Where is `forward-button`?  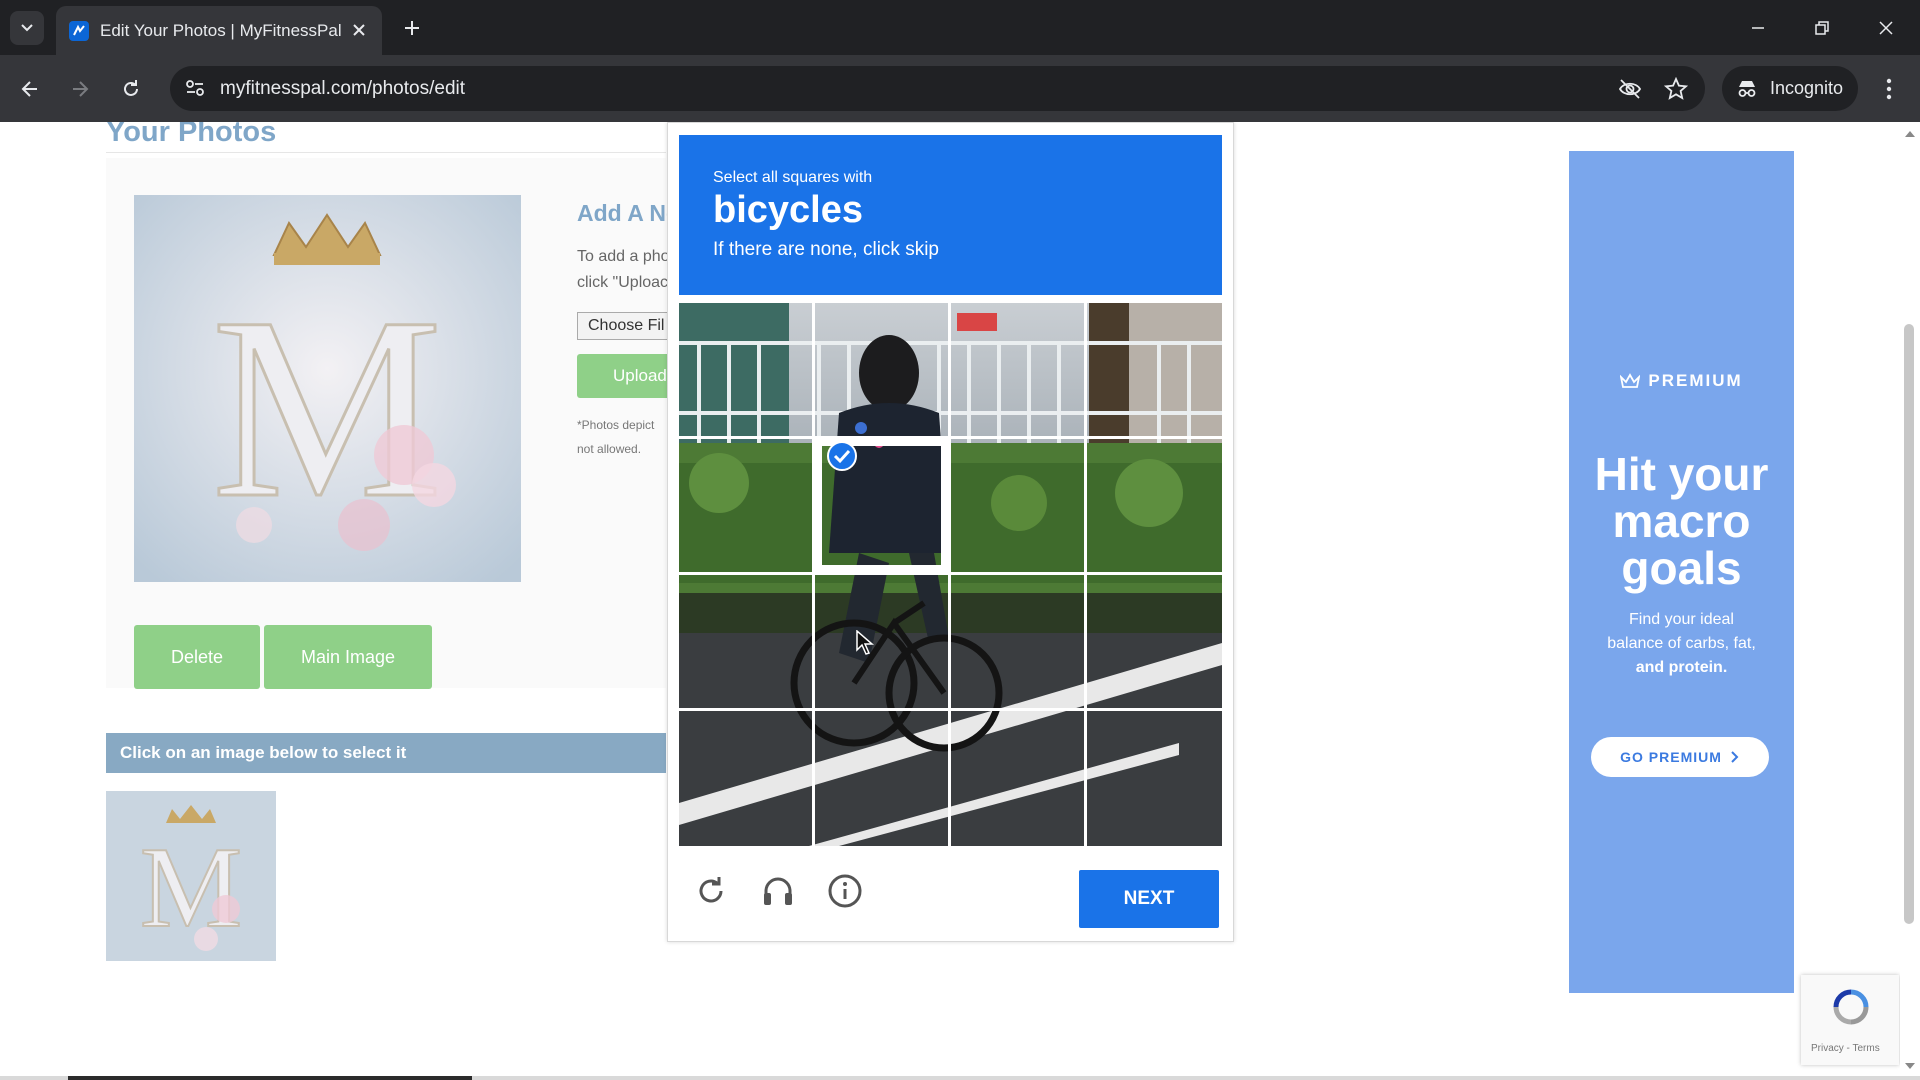
forward-button is located at coordinates (80, 89).